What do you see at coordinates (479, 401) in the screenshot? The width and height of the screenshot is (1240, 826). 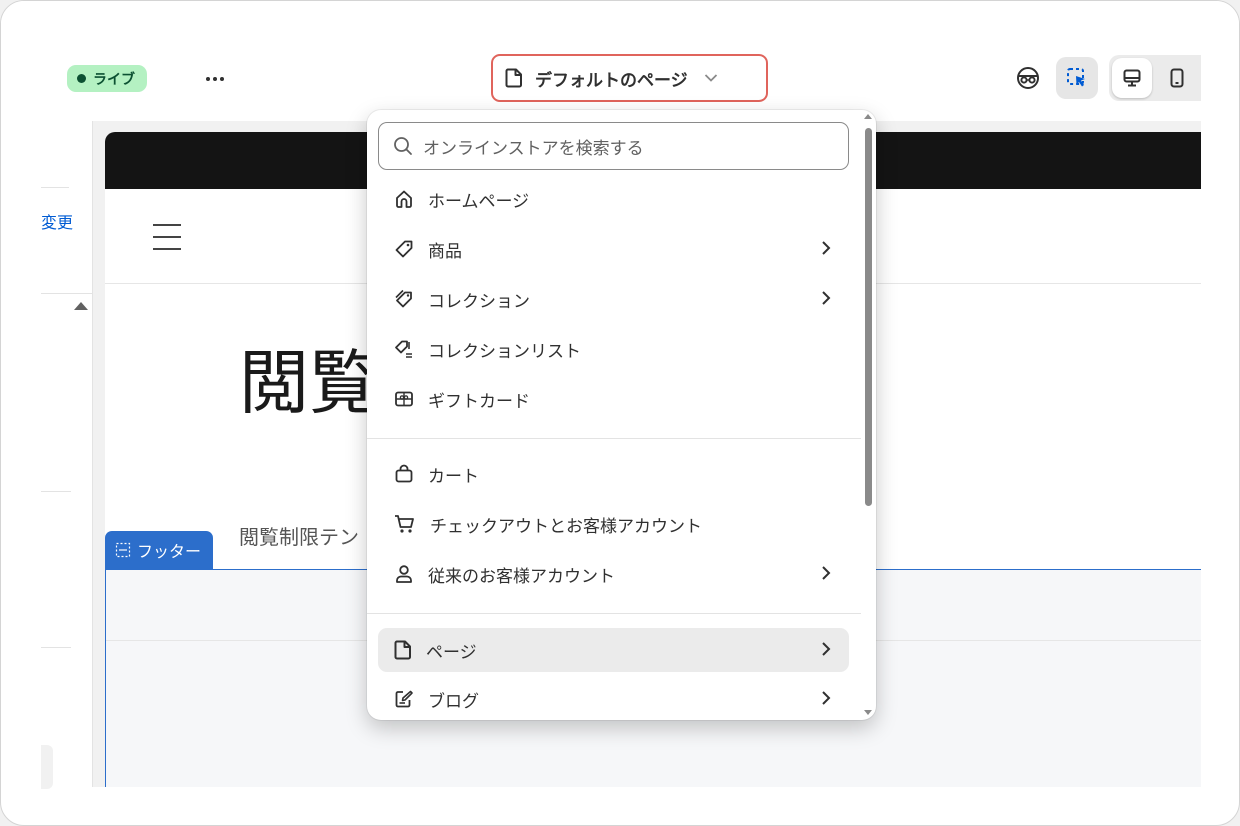 I see `menu-item-label: ギフトカード` at bounding box center [479, 401].